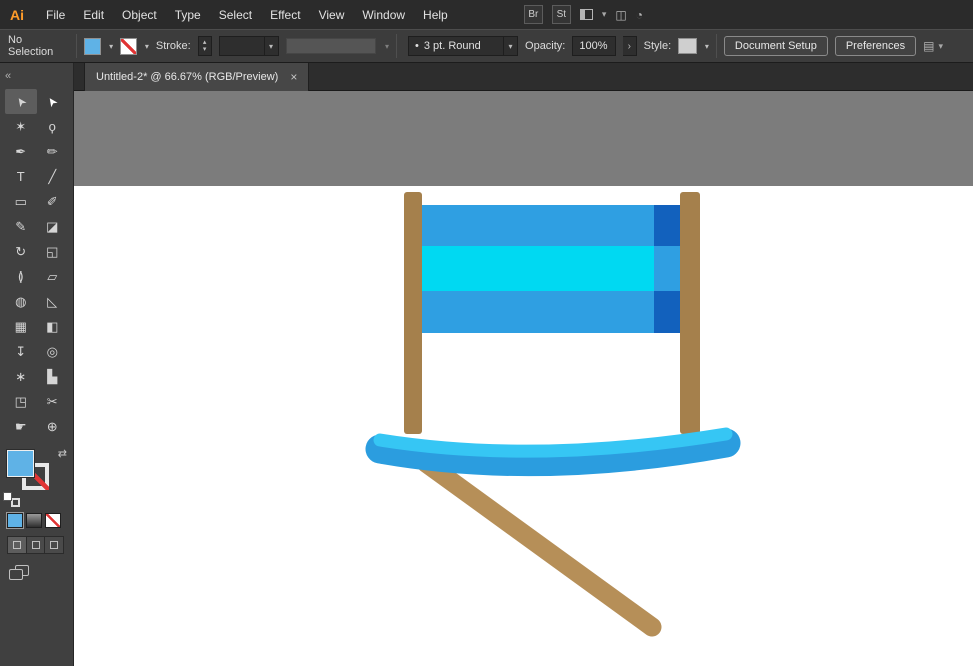 Image resolution: width=973 pixels, height=666 pixels. Describe the element at coordinates (533, 14) in the screenshot. I see `bridge-button: Br` at that location.